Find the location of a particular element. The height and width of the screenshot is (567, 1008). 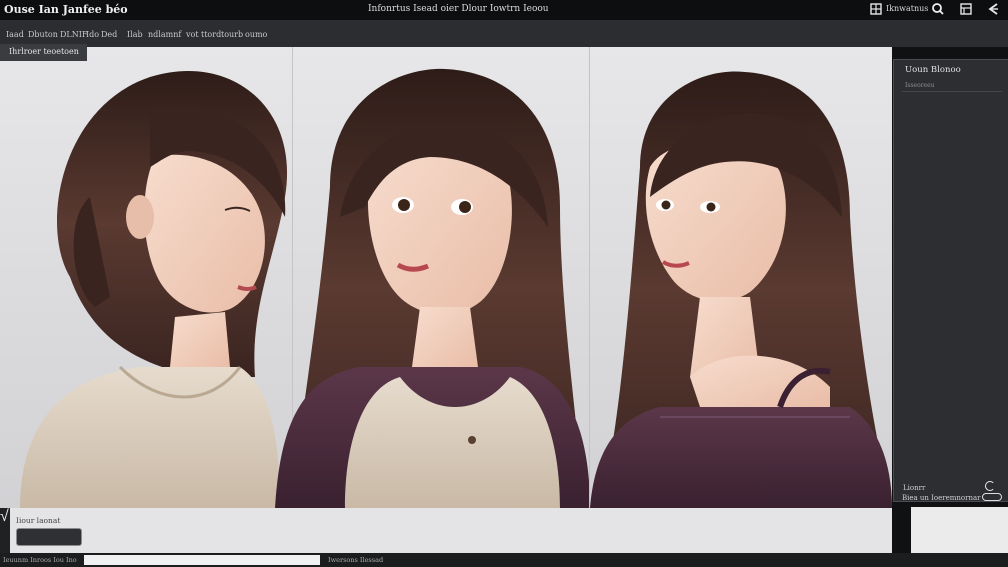

check-icon: √ is located at coordinates (4, 516).